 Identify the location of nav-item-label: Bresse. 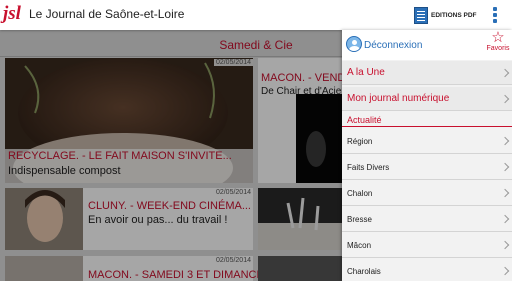
(359, 219).